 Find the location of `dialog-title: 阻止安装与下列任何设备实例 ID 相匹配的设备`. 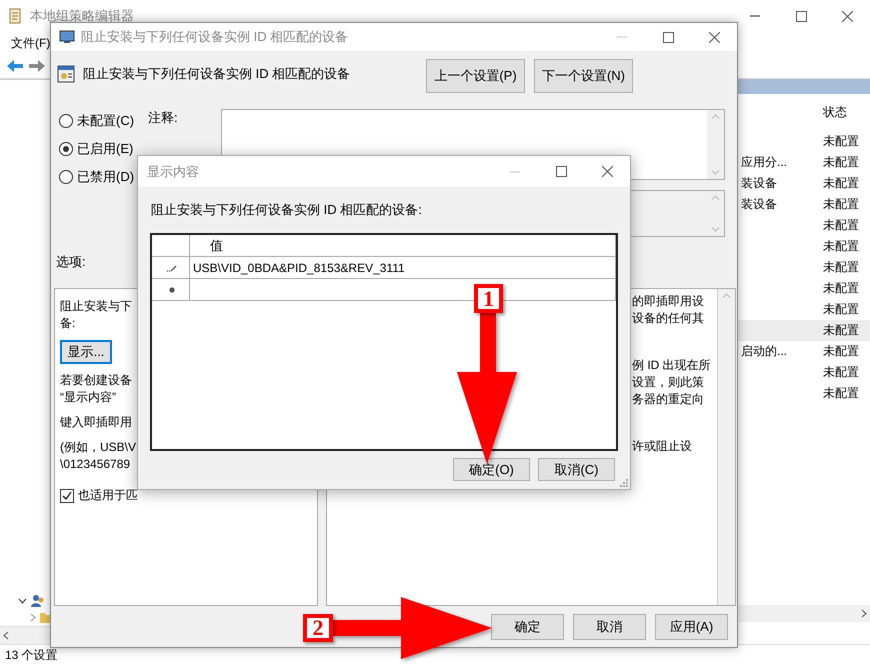

dialog-title: 阻止安装与下列任何设备实例 ID 相匹配的设备 is located at coordinates (214, 37).